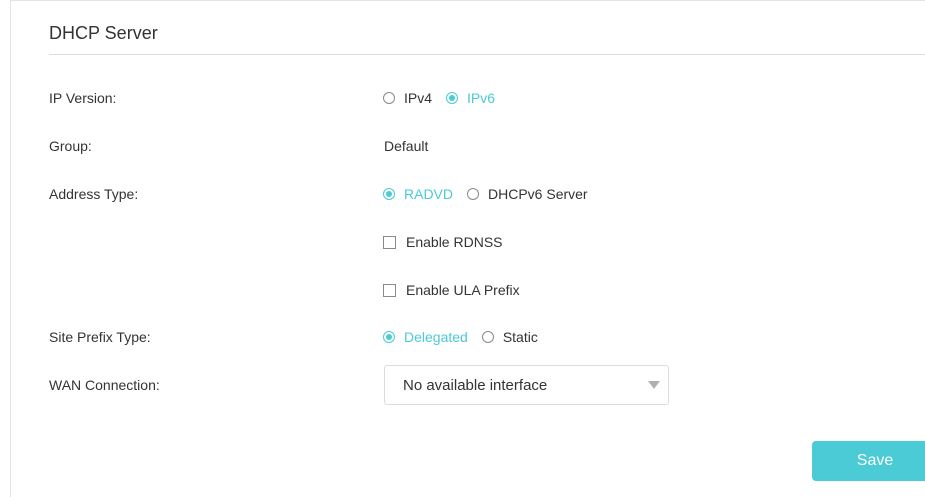 This screenshot has height=497, width=925. What do you see at coordinates (463, 290) in the screenshot?
I see `enable-ula-prefix-label: Enable ULA Prefix` at bounding box center [463, 290].